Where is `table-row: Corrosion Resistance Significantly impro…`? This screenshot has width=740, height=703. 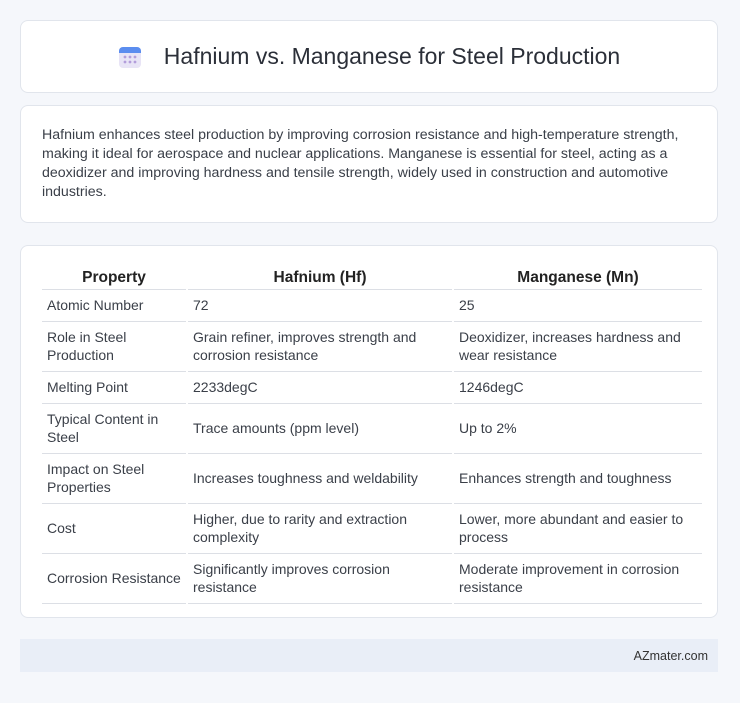 table-row: Corrosion Resistance Significantly impro… is located at coordinates (372, 579).